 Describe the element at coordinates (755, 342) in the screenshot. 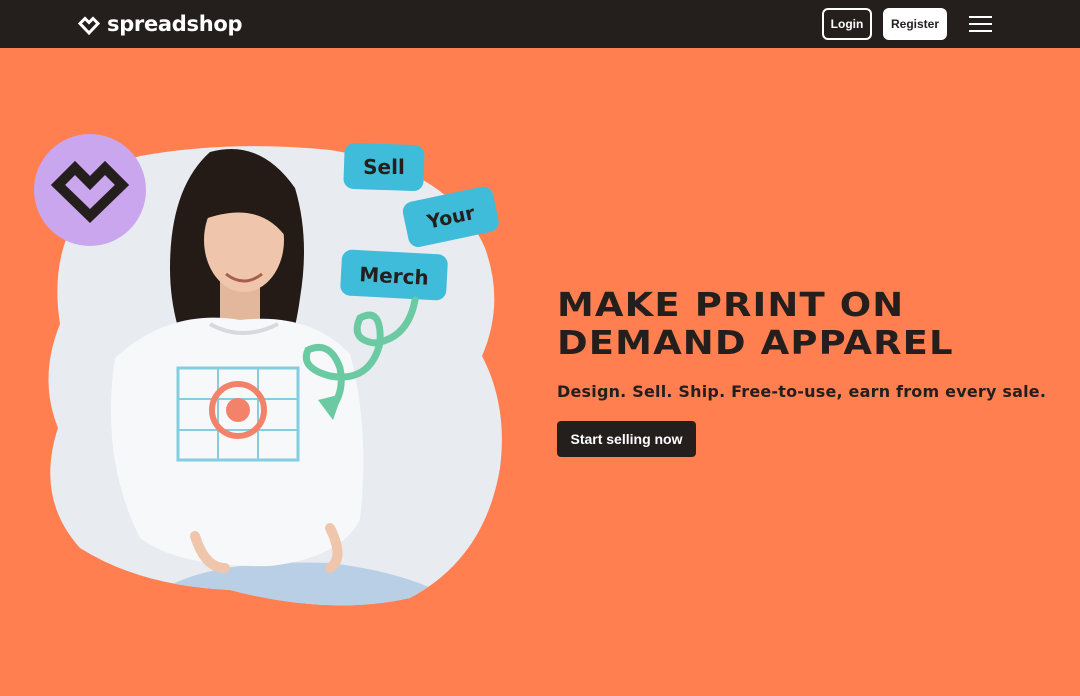

I see `headline-line-2: DEMAND APPAREL` at that location.